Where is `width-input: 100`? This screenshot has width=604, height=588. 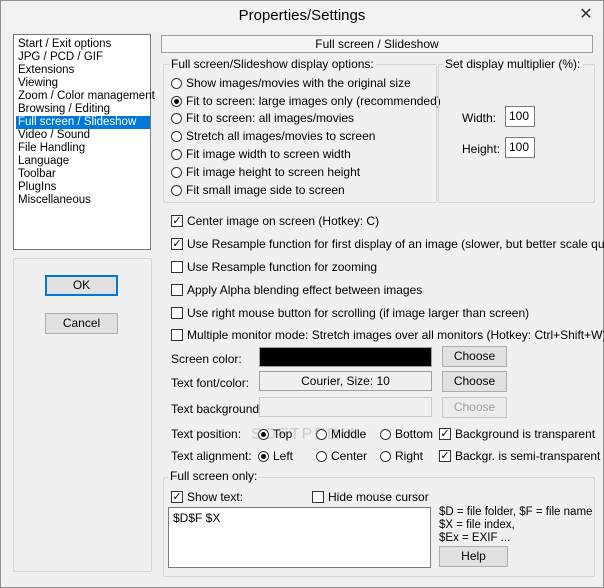 width-input: 100 is located at coordinates (520, 116).